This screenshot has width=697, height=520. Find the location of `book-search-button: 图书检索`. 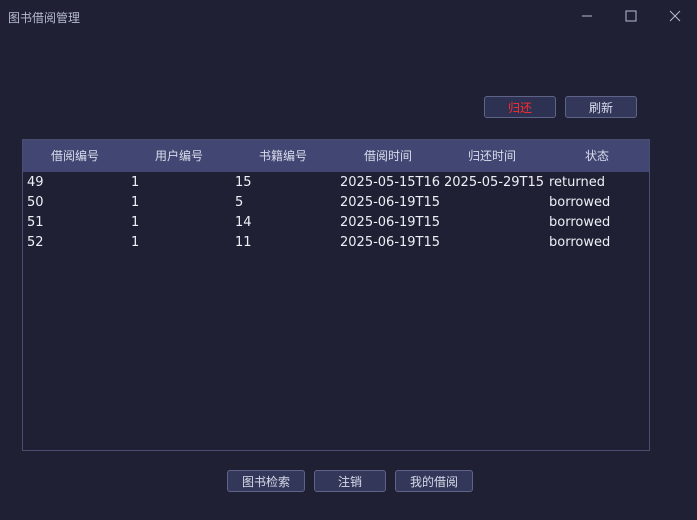

book-search-button: 图书检索 is located at coordinates (266, 481).